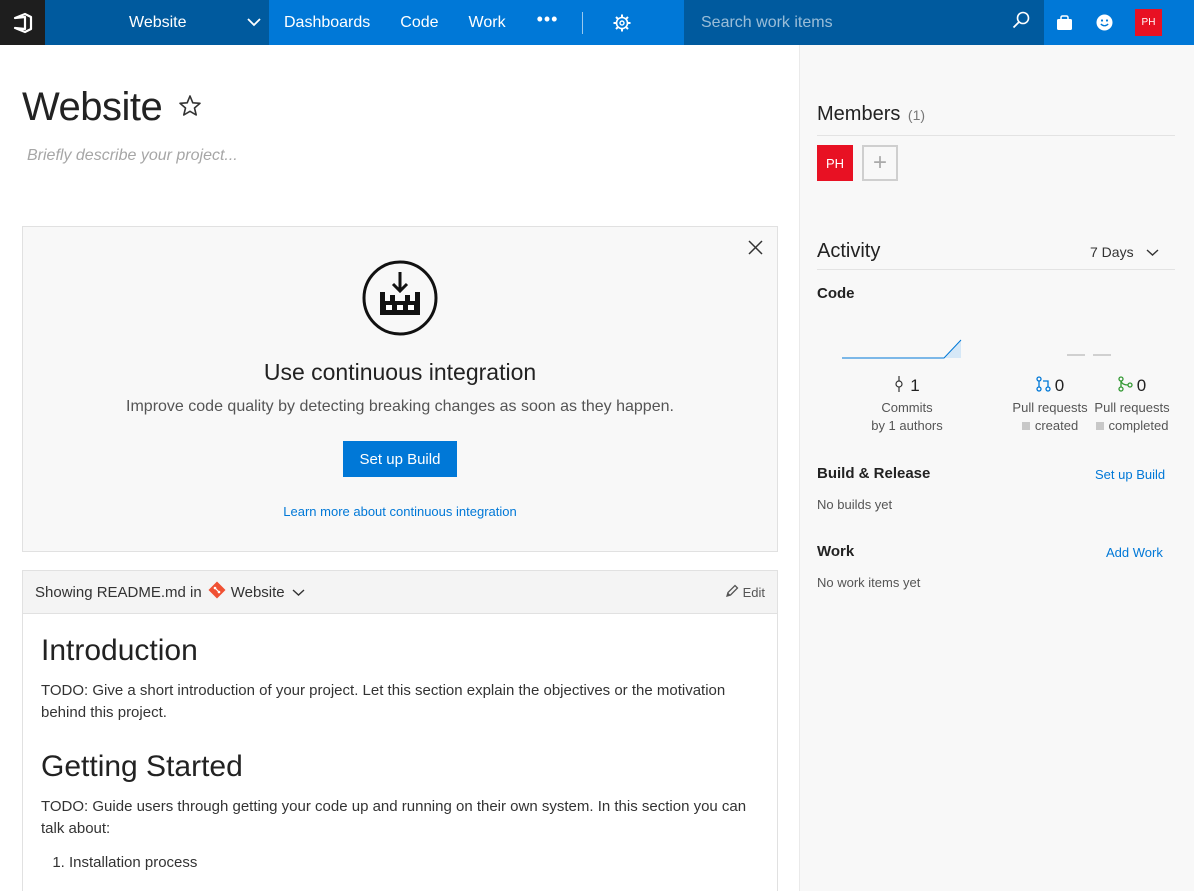 This screenshot has width=1194, height=891. Describe the element at coordinates (327, 23) in the screenshot. I see `nav-dashboards: Dashboards` at that location.